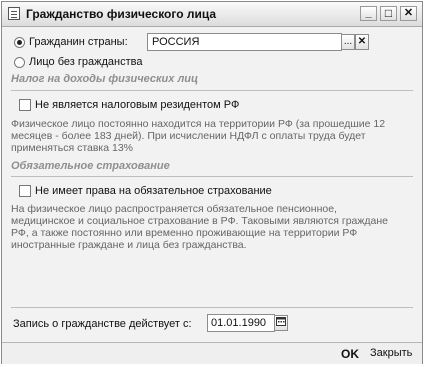 The image size is (426, 367). I want to click on no-insurance-right-checkbox, so click(25, 191).